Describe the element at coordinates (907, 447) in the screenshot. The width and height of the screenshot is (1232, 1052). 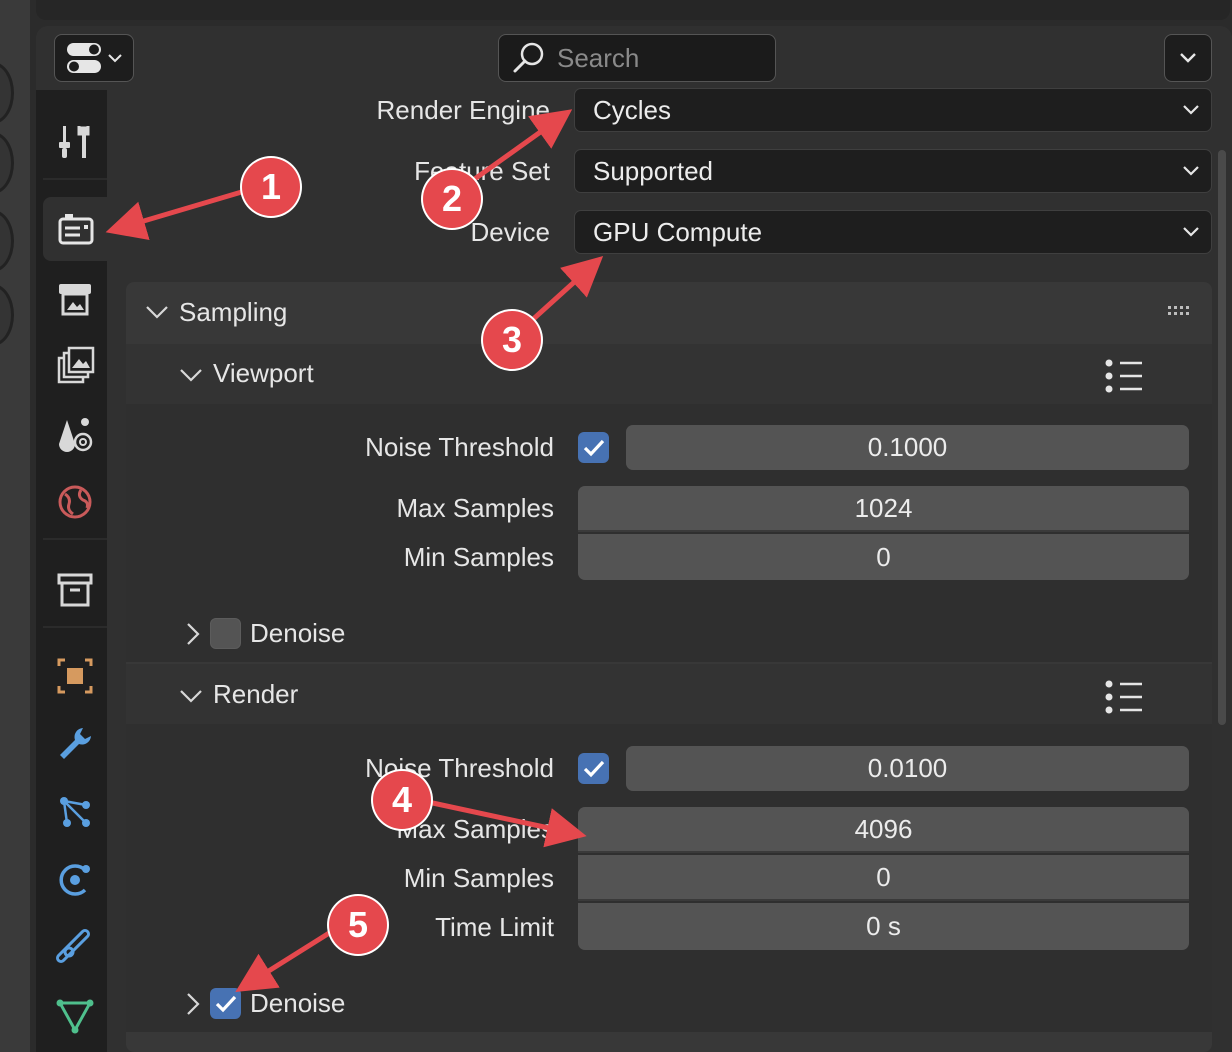
I see `viewport-noise-threshold-field: 0.1000` at that location.